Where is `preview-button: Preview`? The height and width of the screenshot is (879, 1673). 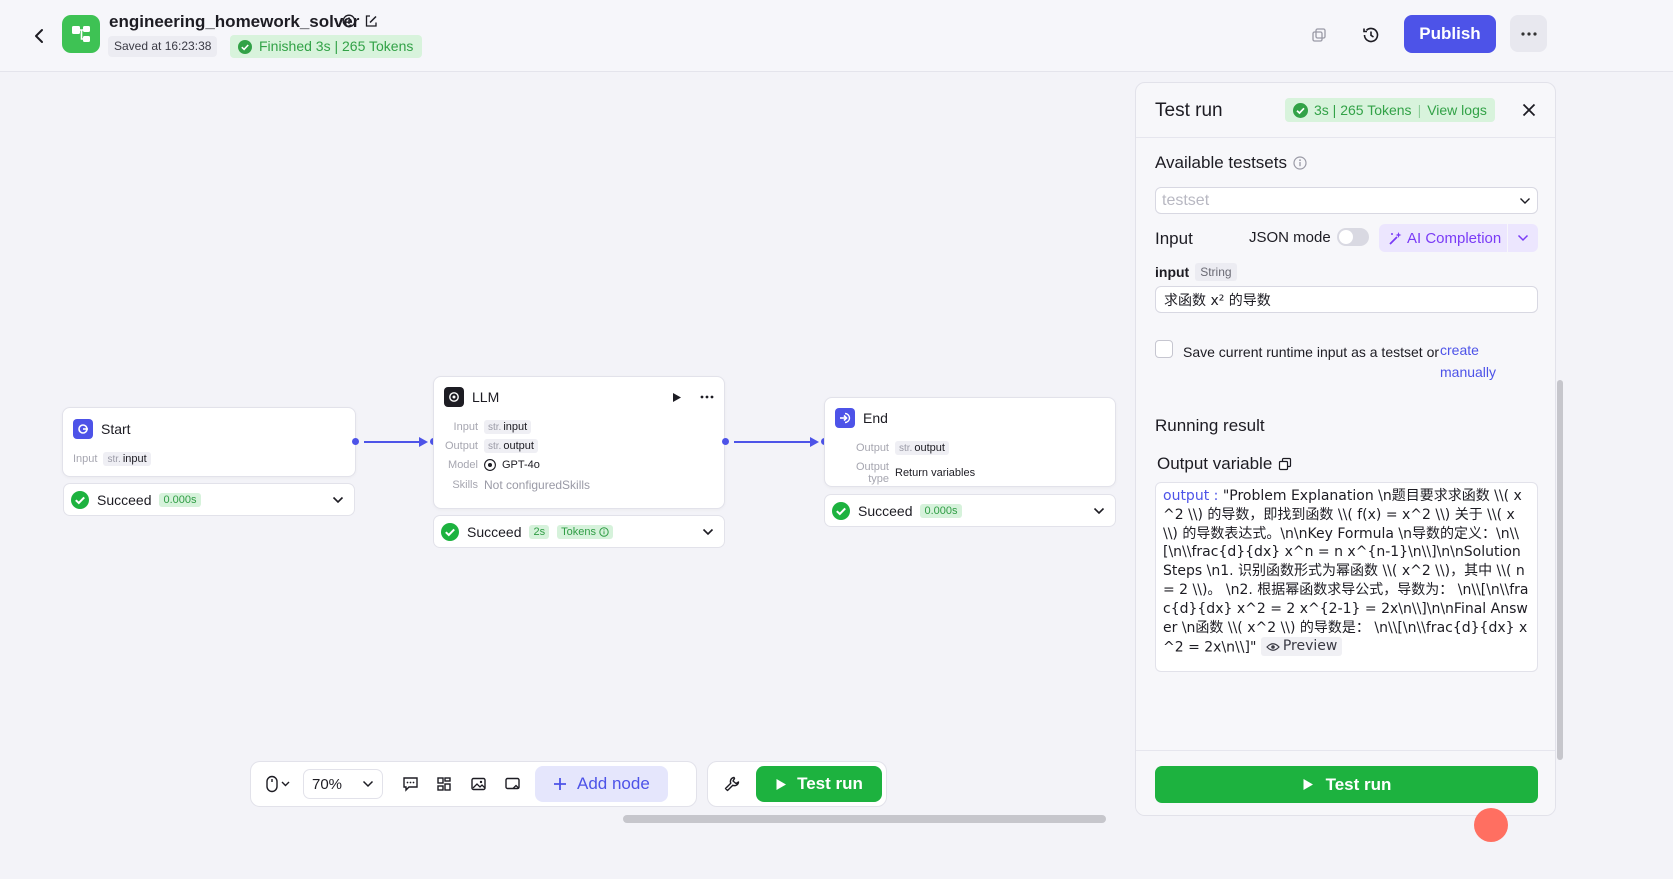 preview-button: Preview is located at coordinates (1301, 647).